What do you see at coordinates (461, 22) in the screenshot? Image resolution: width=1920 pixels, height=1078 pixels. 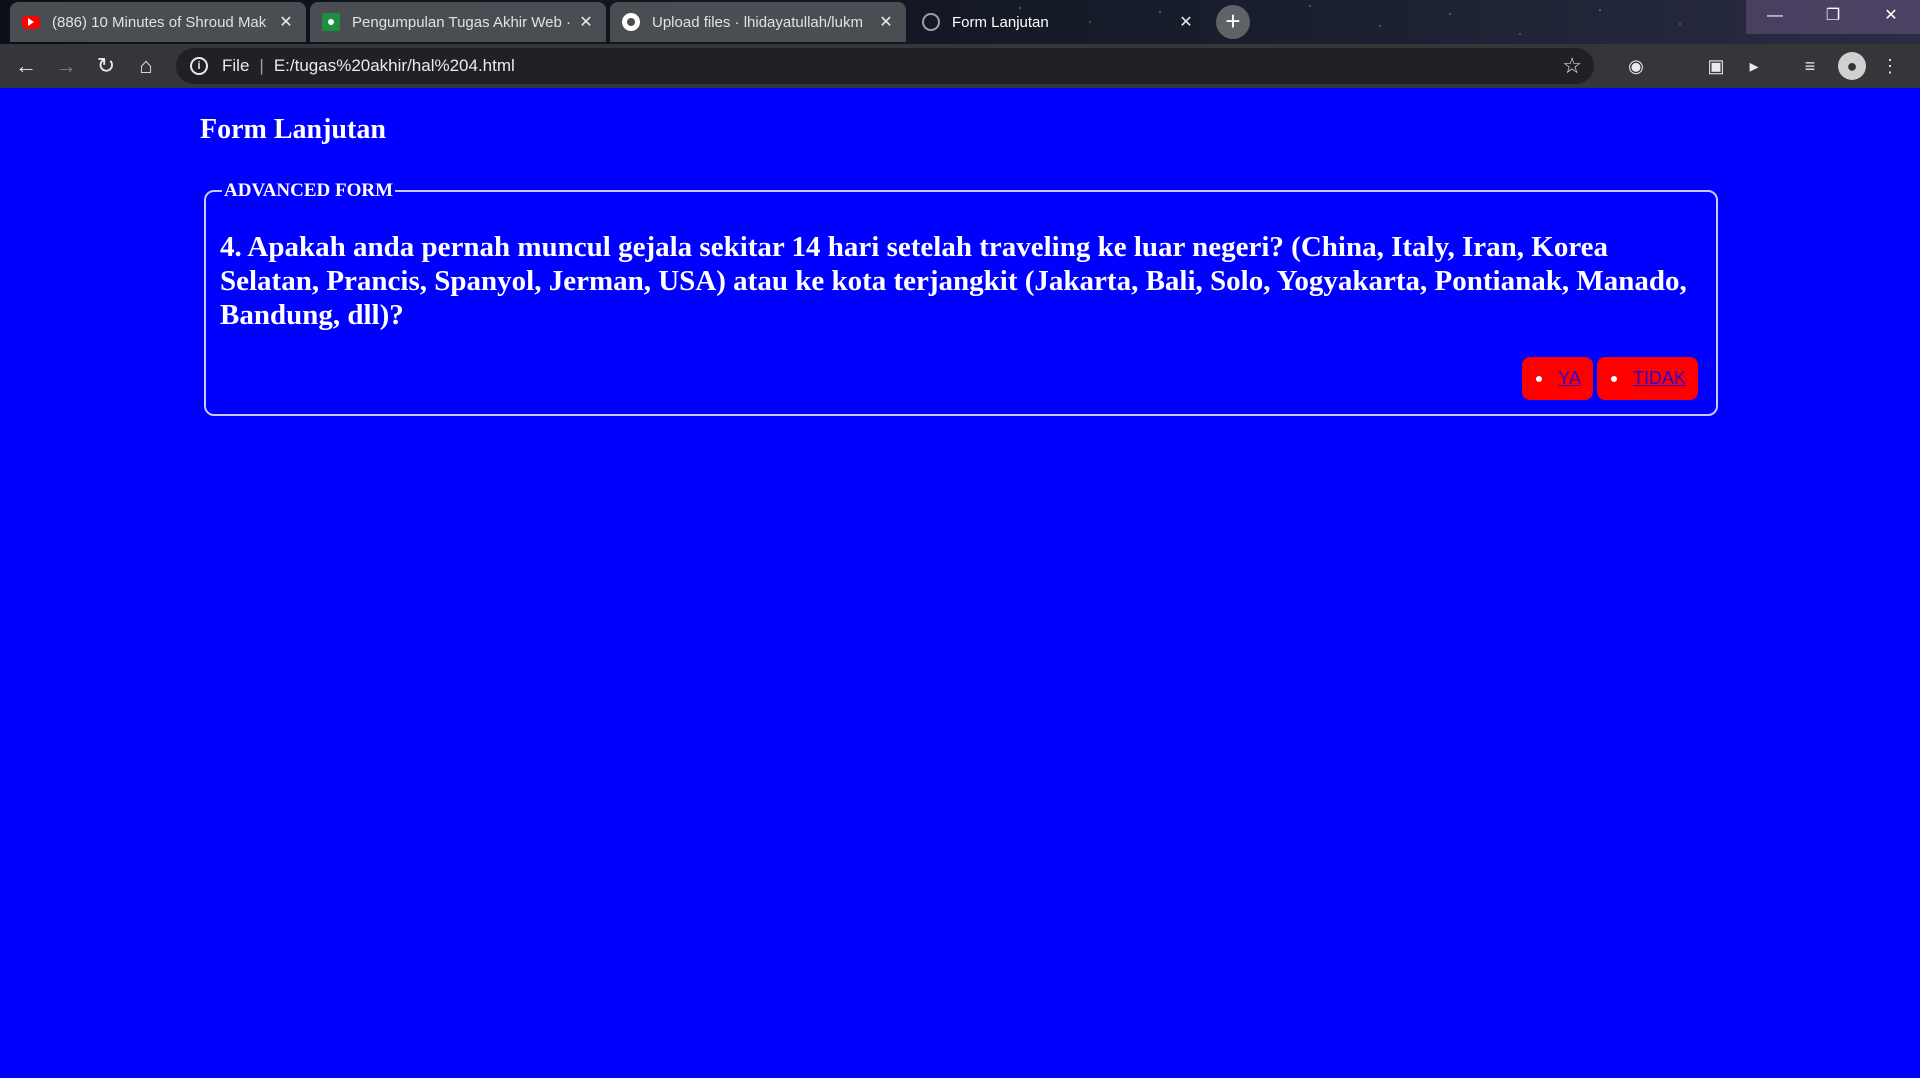 I see `tab-title: Pengumpulan Tugas Akhir Web ·` at bounding box center [461, 22].